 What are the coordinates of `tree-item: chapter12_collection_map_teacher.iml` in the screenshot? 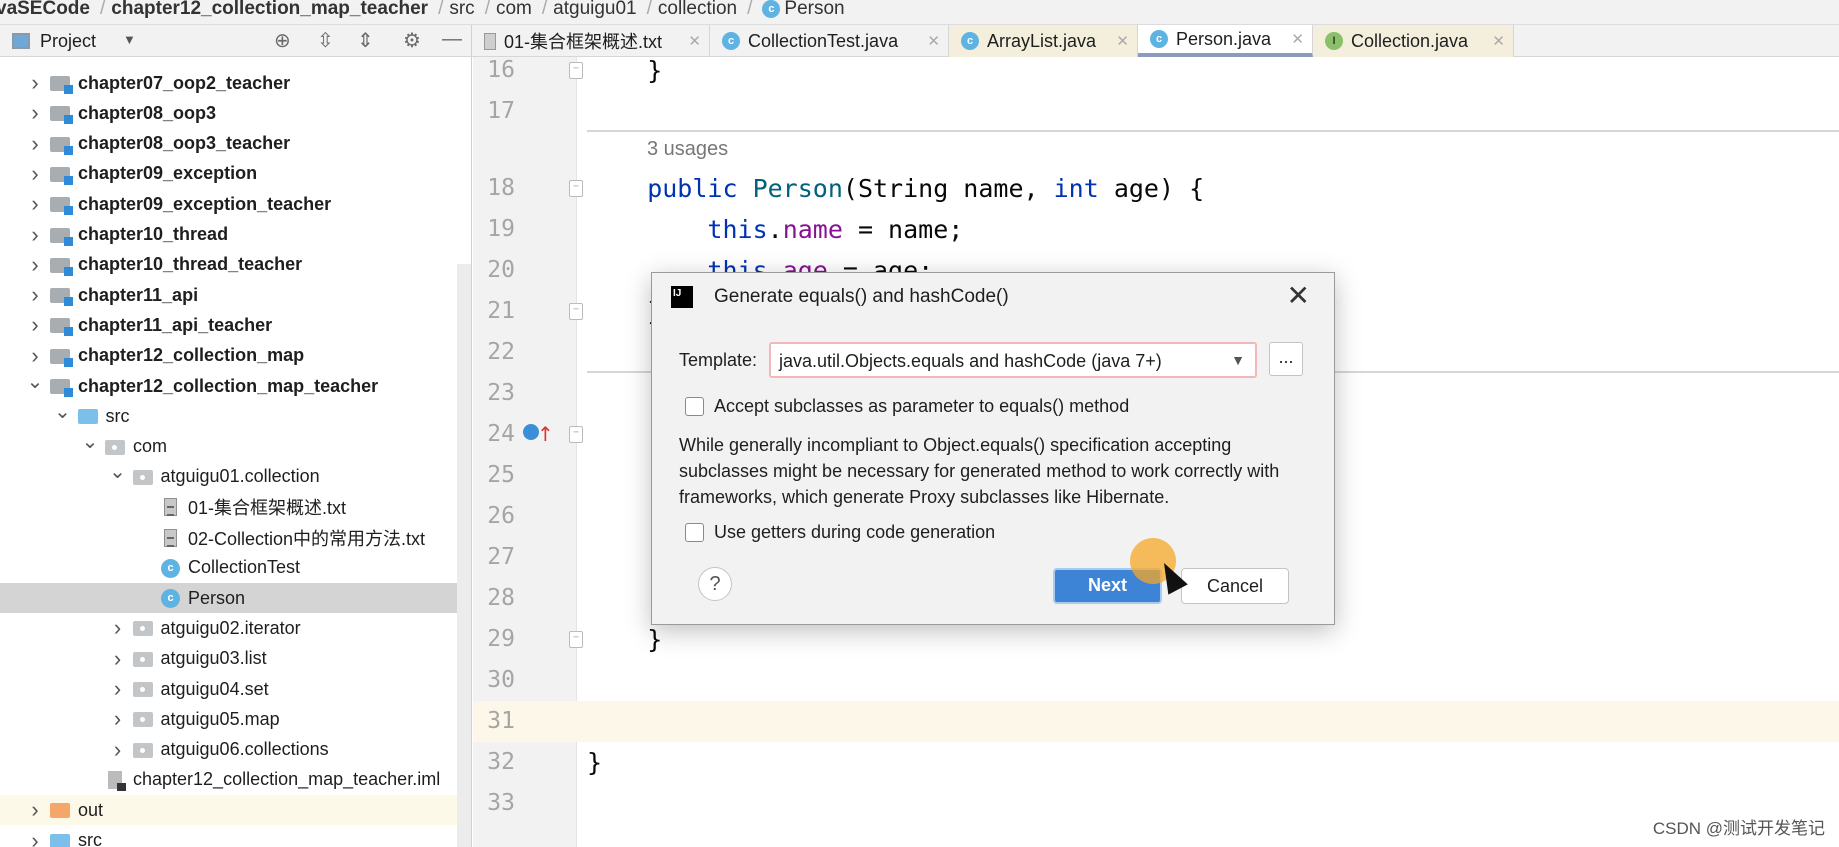 It's located at (229, 780).